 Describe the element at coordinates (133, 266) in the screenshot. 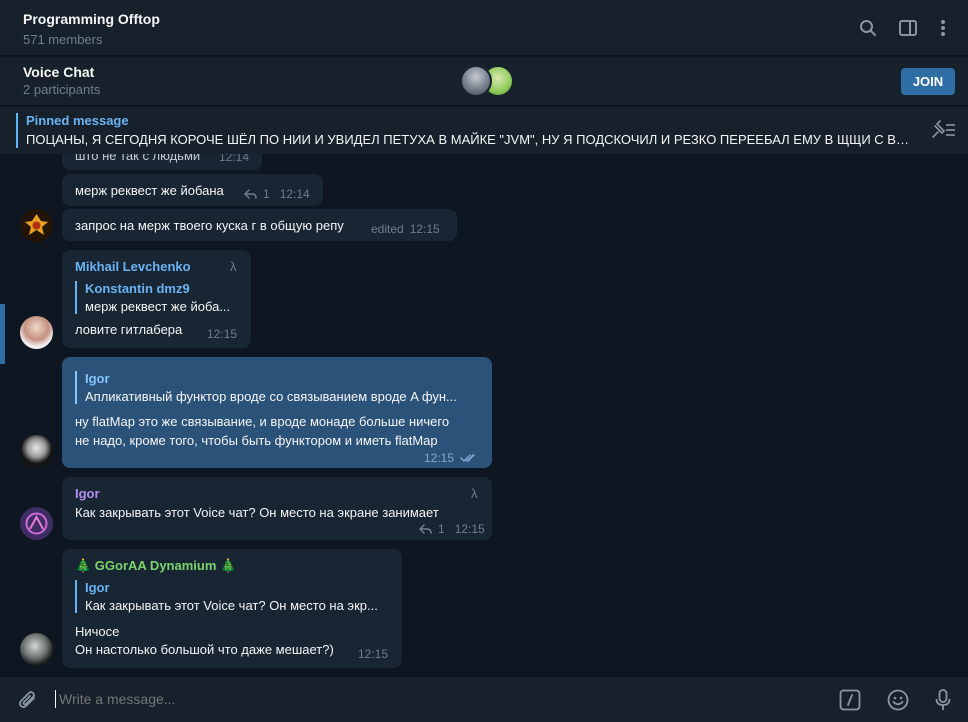

I see `sender-name: Mikhail Levchenko` at that location.